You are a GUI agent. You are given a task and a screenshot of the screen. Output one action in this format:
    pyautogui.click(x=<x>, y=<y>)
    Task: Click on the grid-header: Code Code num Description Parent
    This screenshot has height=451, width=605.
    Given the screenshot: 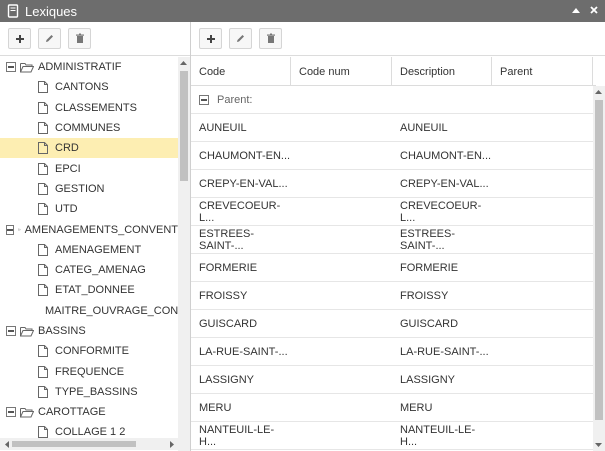 What is the action you would take?
    pyautogui.click(x=393, y=71)
    